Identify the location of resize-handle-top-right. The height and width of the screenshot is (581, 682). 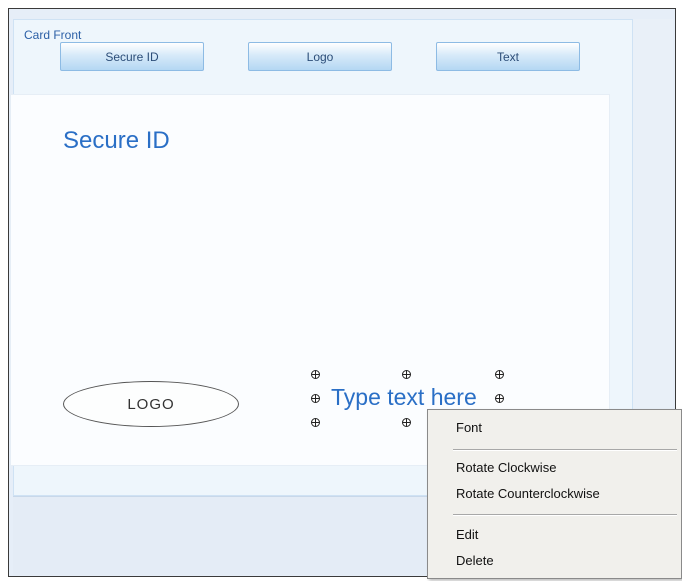
(499, 374).